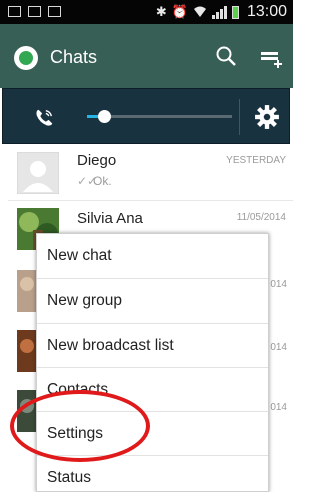 Image resolution: width=320 pixels, height=492 pixels. Describe the element at coordinates (105, 116) in the screenshot. I see `slider-knob` at that location.